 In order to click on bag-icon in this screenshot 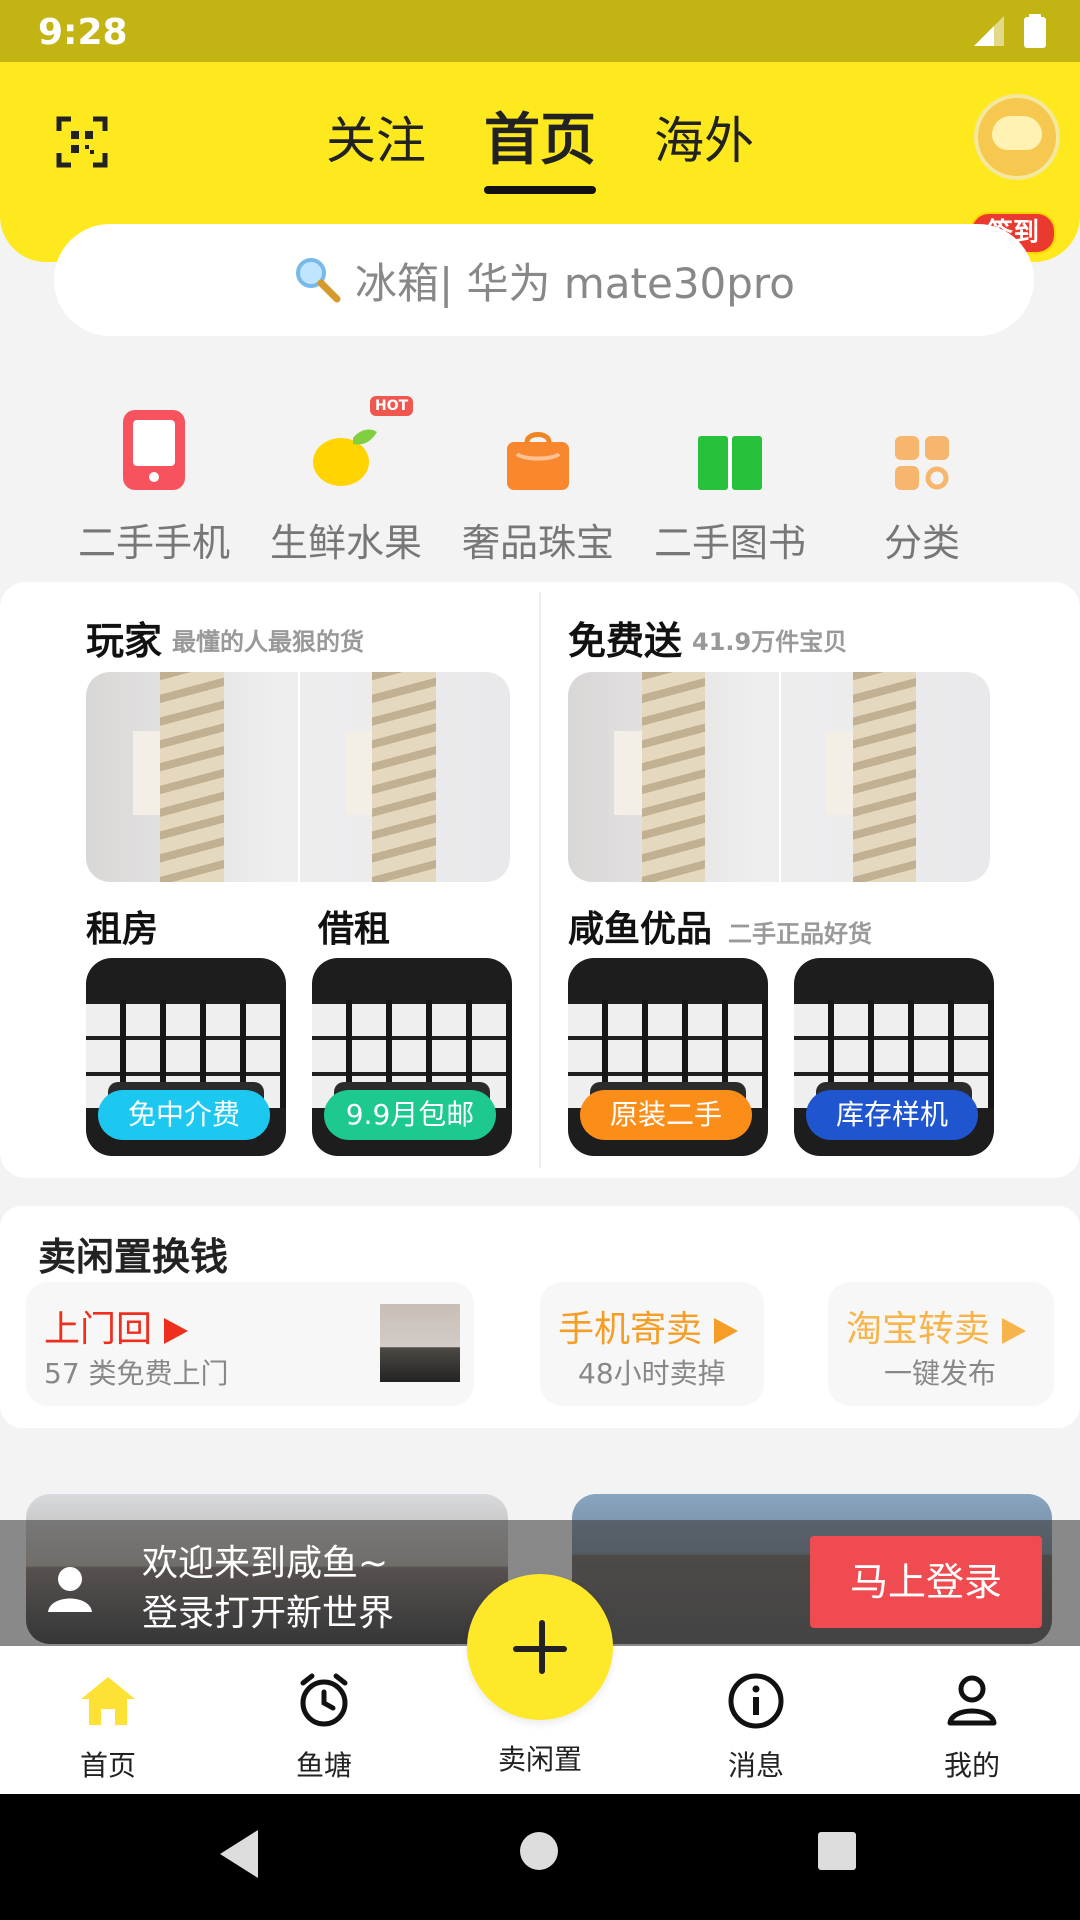, I will do `click(538, 448)`.